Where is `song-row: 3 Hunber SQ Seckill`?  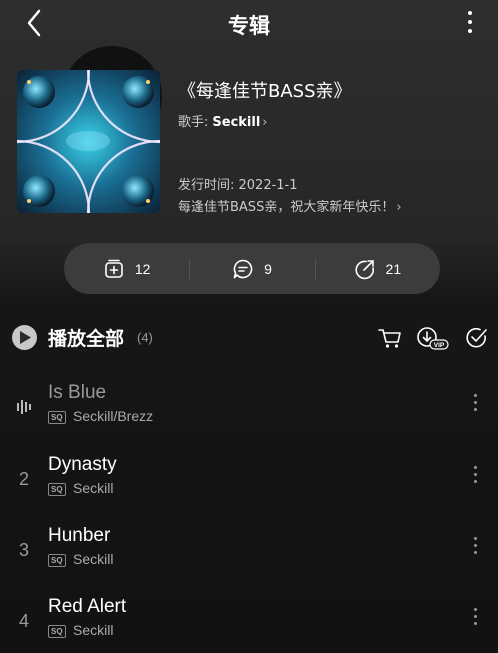 song-row: 3 Hunber SQ Seckill is located at coordinates (249, 550).